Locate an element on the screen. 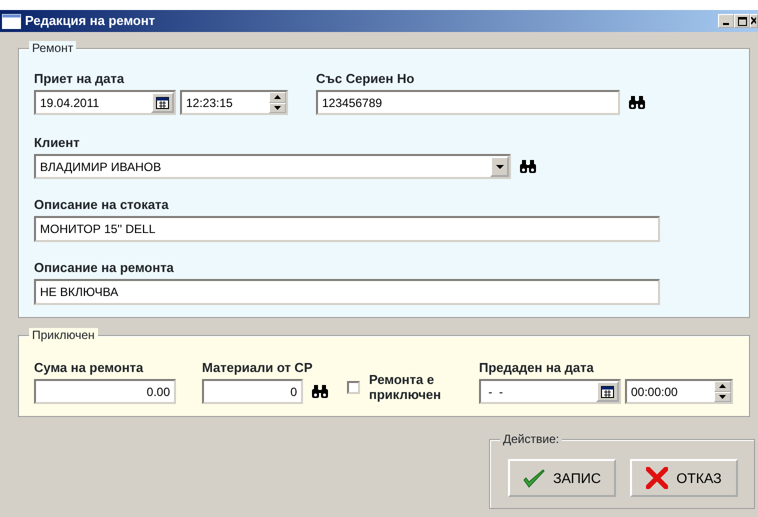 The width and height of the screenshot is (758, 517). close-icon is located at coordinates (753, 21).